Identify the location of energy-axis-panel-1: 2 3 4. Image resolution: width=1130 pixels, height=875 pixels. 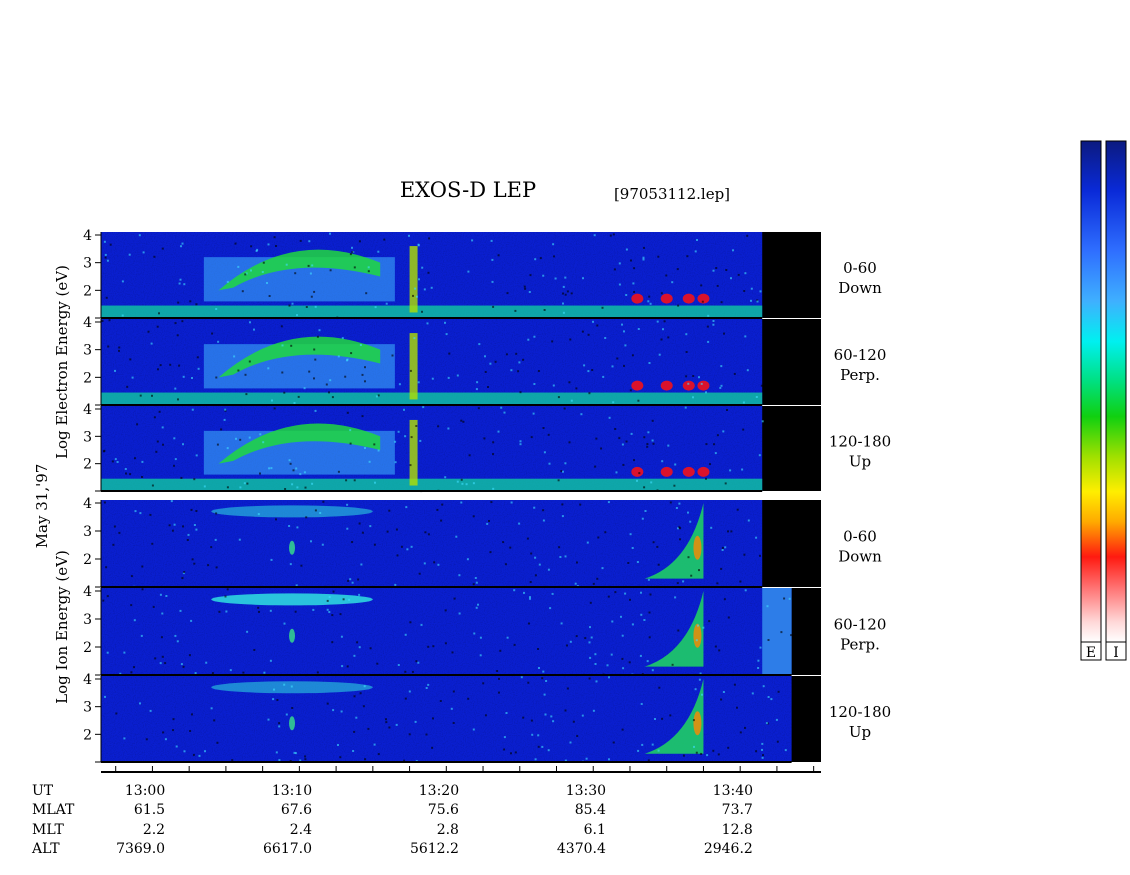
(92, 273).